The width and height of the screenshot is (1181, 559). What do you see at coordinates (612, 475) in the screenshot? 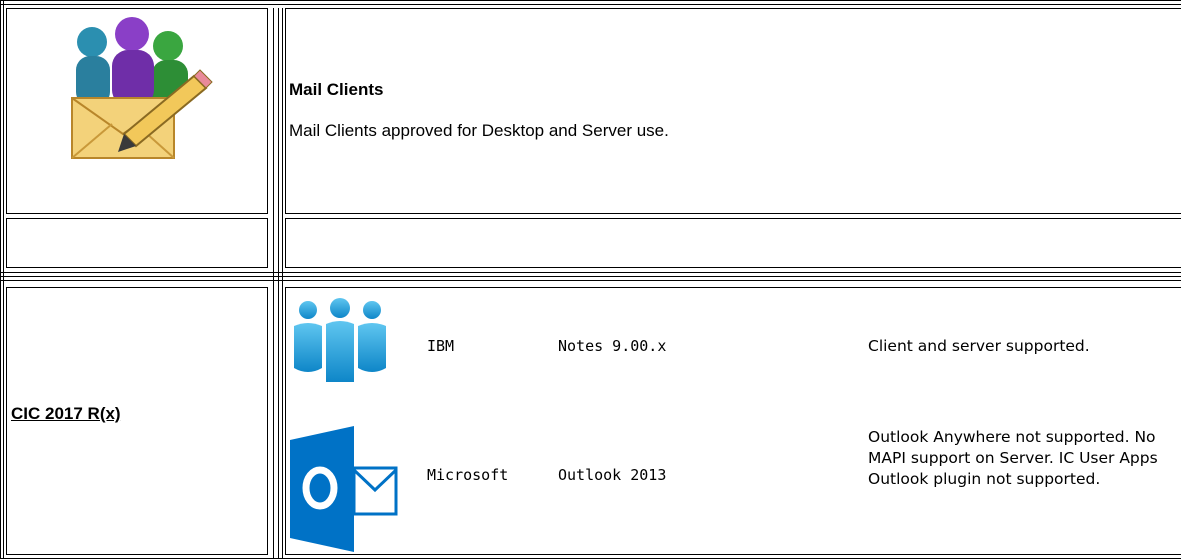
I see `client-product: Outlook 2013` at bounding box center [612, 475].